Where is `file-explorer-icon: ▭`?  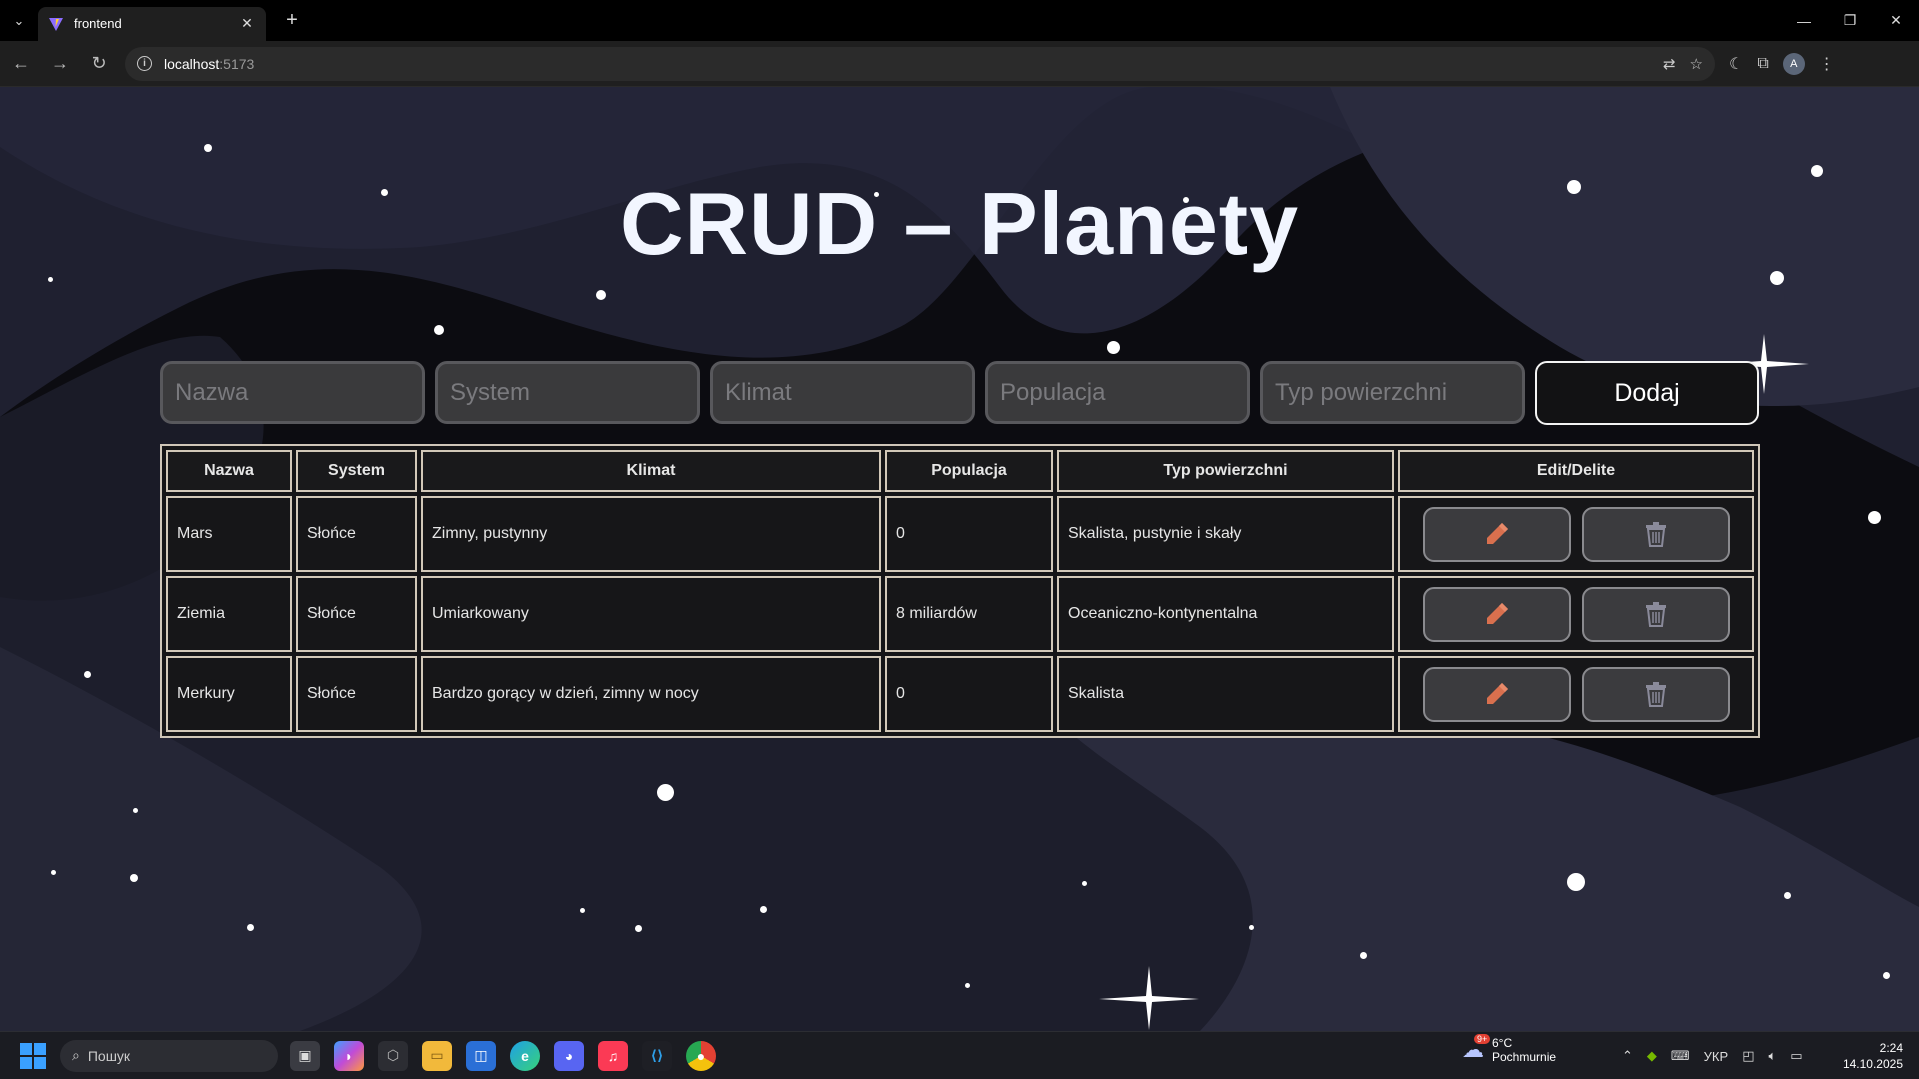
file-explorer-icon: ▭ is located at coordinates (437, 1055).